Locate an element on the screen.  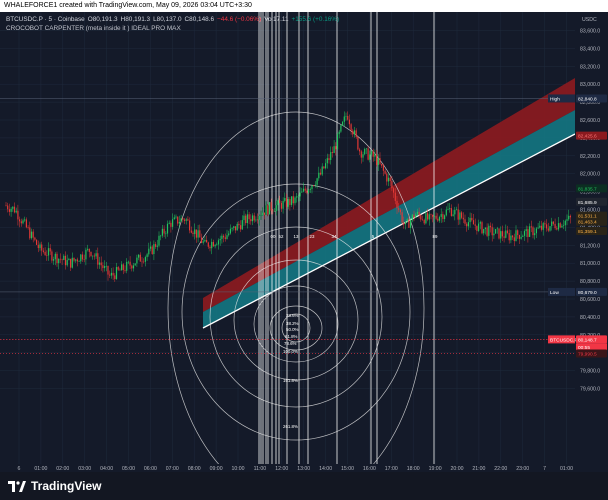
fib-level-label: 261.8% is located at coordinates (290, 426).